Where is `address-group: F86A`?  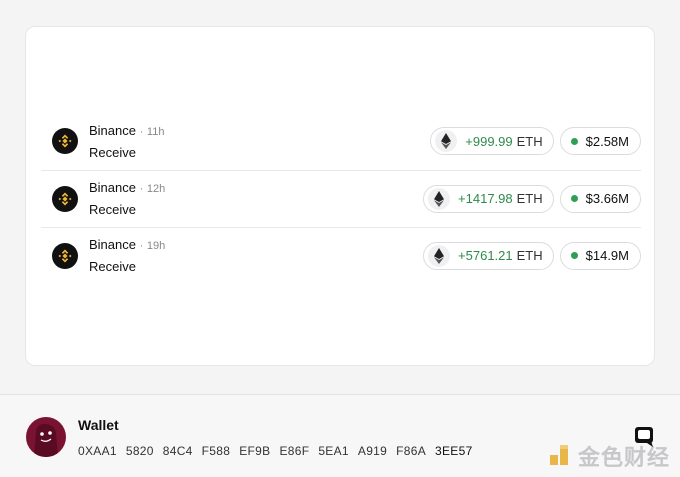 address-group: F86A is located at coordinates (411, 451).